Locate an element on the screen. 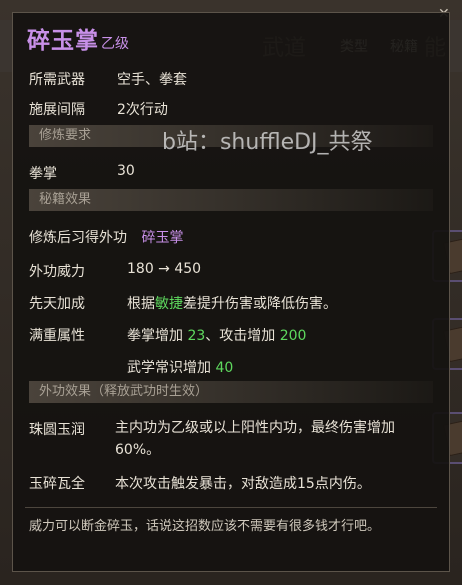 This screenshot has width=462, height=585. watermark: b站：shuffleDJ_共祭 is located at coordinates (267, 142).